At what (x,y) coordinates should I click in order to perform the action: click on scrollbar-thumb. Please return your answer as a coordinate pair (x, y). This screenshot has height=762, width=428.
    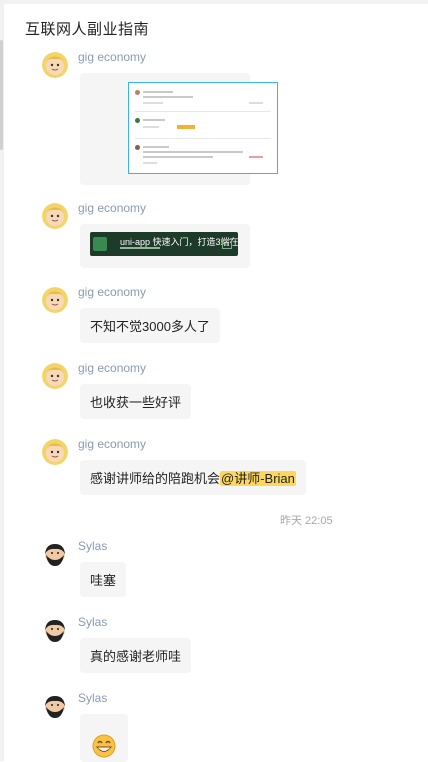
    Looking at the image, I should click on (1, 95).